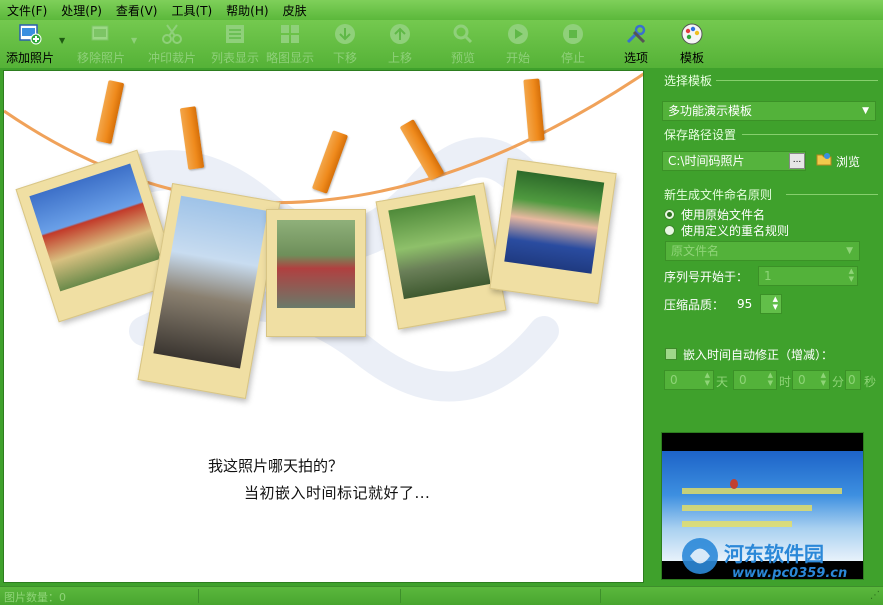  I want to click on tools-icon, so click(636, 34).